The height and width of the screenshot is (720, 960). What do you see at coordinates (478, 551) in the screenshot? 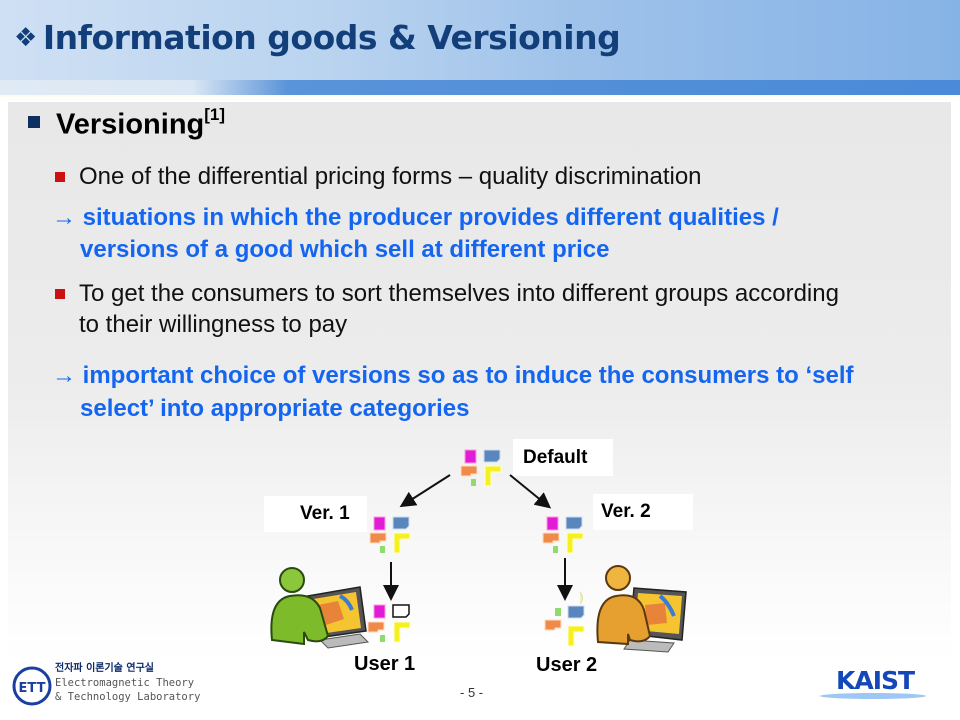
I see `versioning-diagram` at bounding box center [478, 551].